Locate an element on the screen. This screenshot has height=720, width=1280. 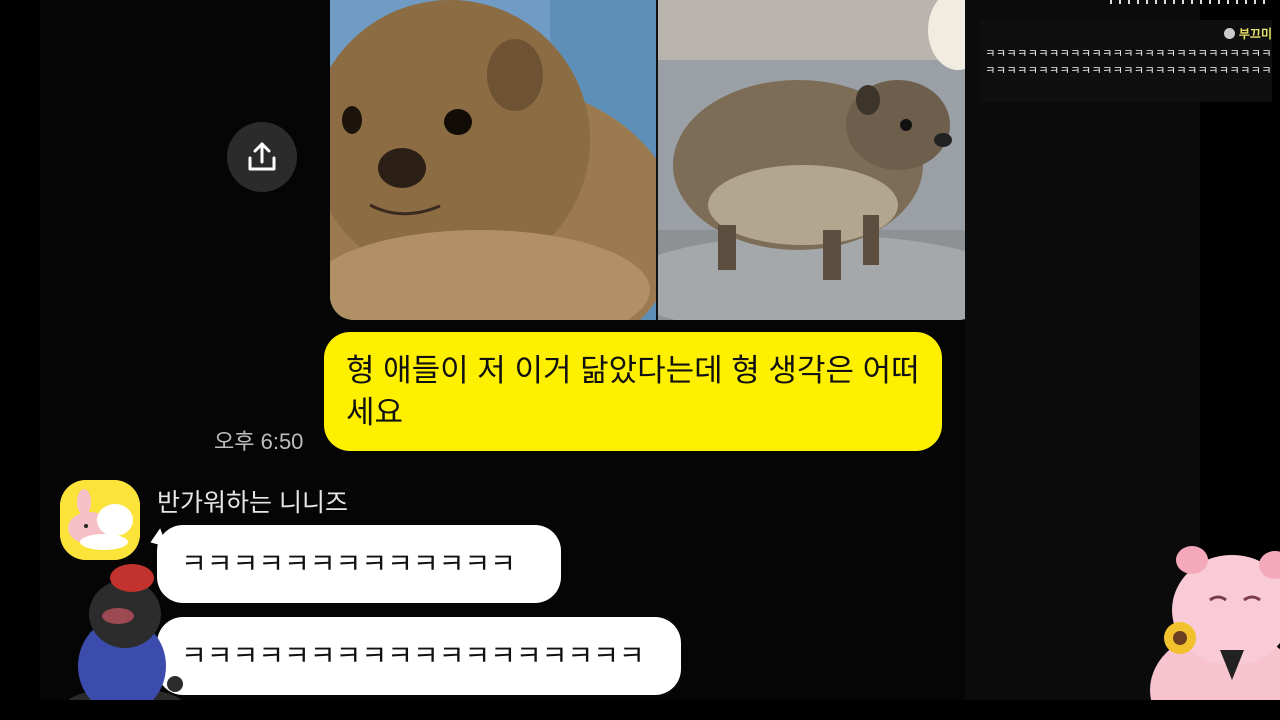
stream-chat-username: 부끄미 is located at coordinates (1247, 33).